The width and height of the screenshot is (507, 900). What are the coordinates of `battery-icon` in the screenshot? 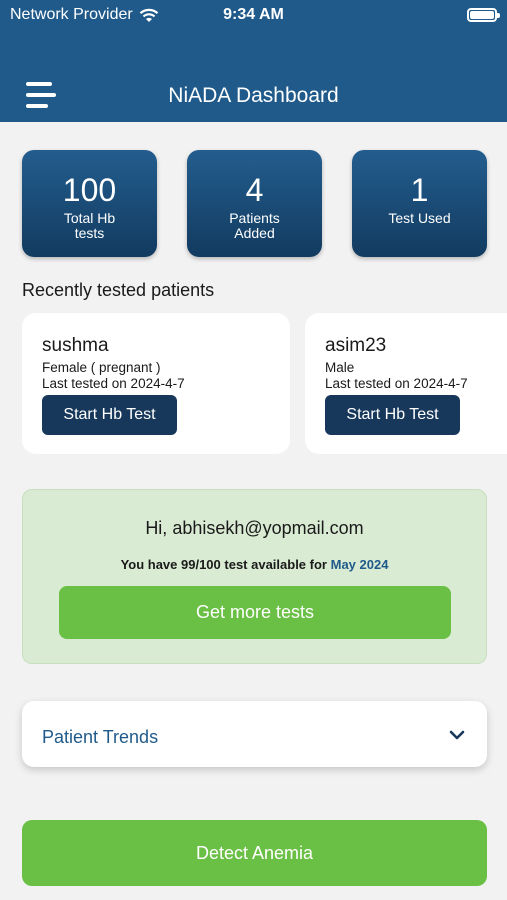 It's located at (483, 15).